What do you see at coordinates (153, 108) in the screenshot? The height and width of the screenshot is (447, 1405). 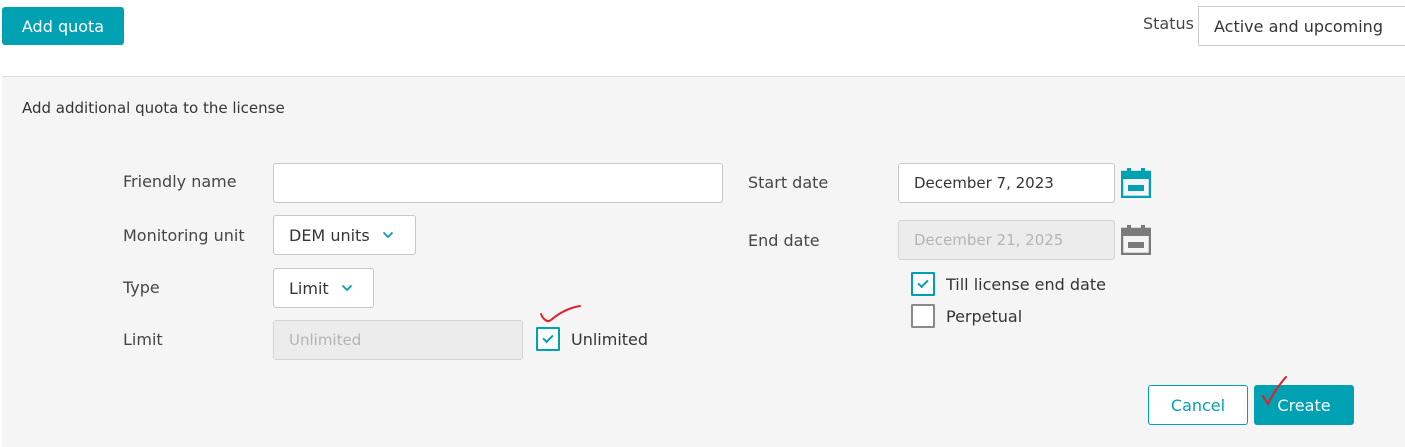 I see `panel-title: Add additional quota to the license` at bounding box center [153, 108].